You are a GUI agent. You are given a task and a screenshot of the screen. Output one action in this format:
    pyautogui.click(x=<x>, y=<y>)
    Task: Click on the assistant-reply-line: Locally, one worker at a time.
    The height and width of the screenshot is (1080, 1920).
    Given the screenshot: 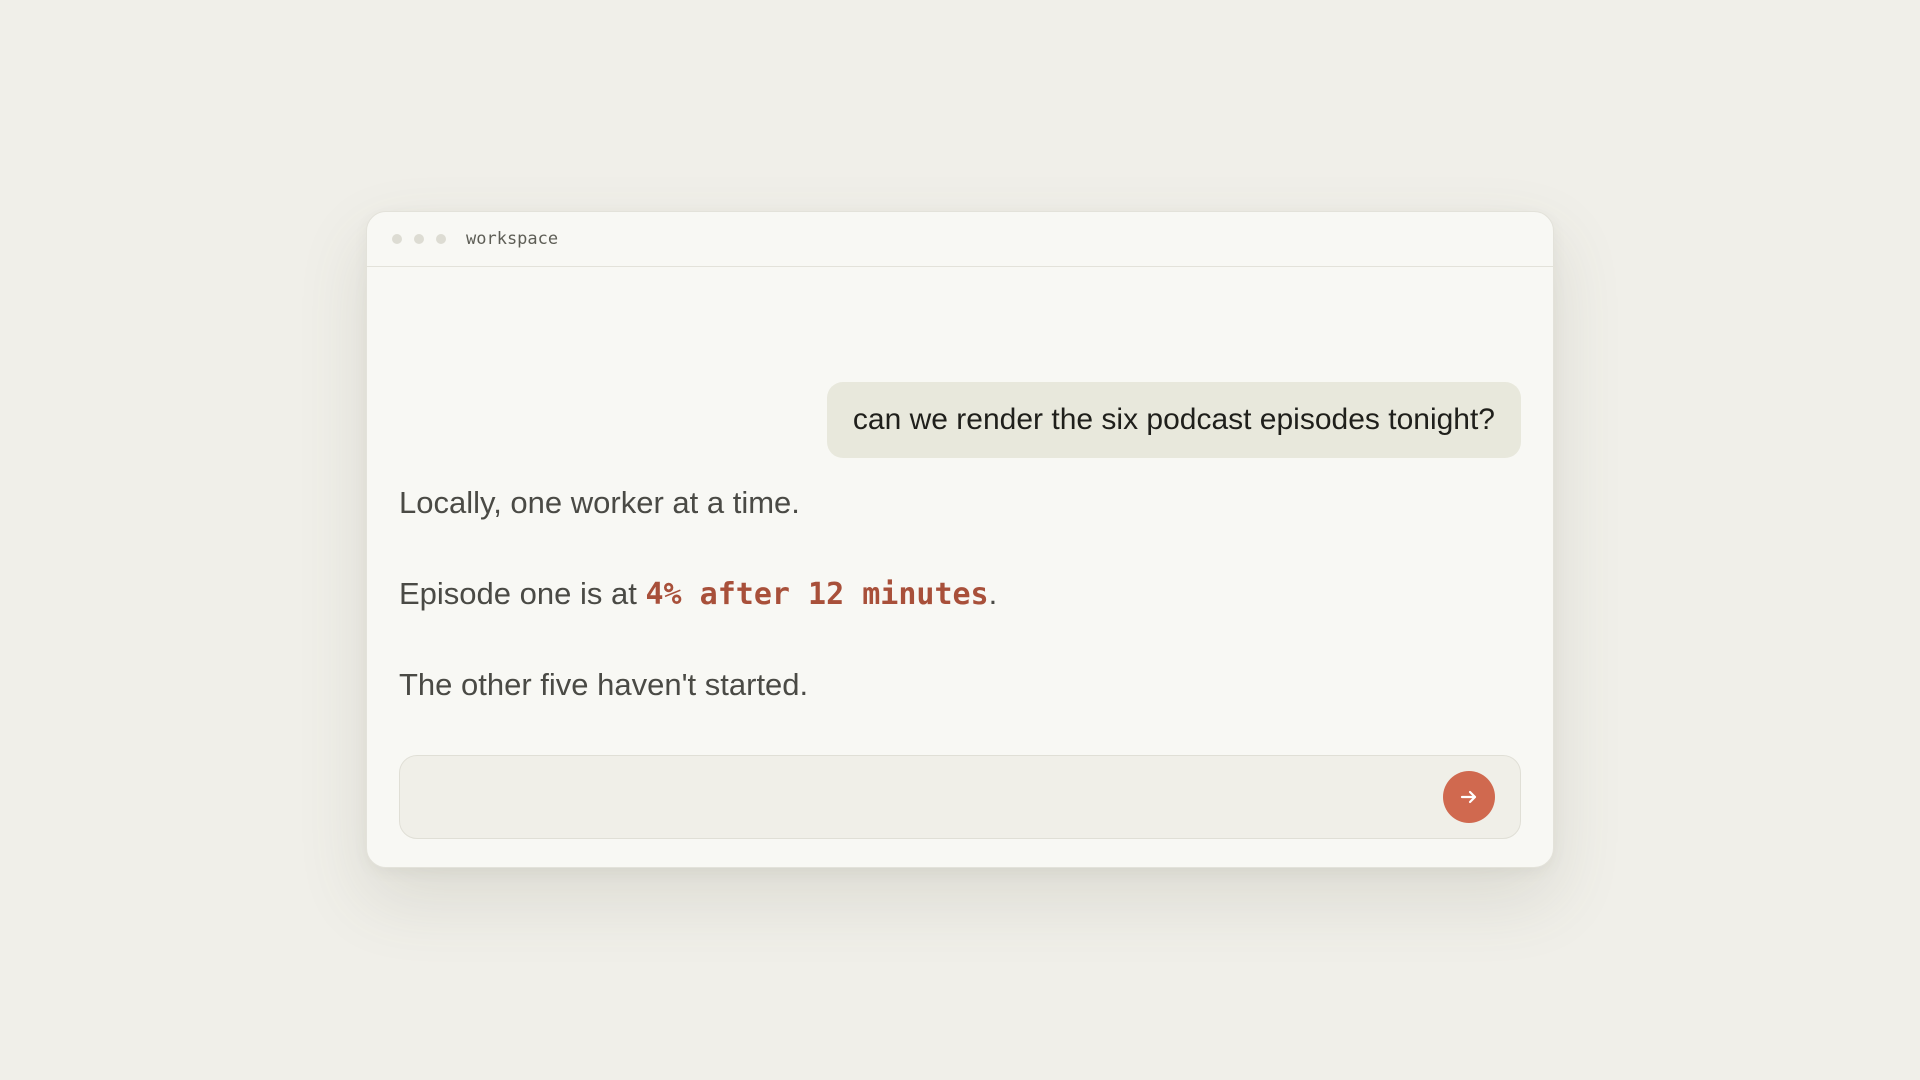 What is the action you would take?
    pyautogui.click(x=599, y=502)
    